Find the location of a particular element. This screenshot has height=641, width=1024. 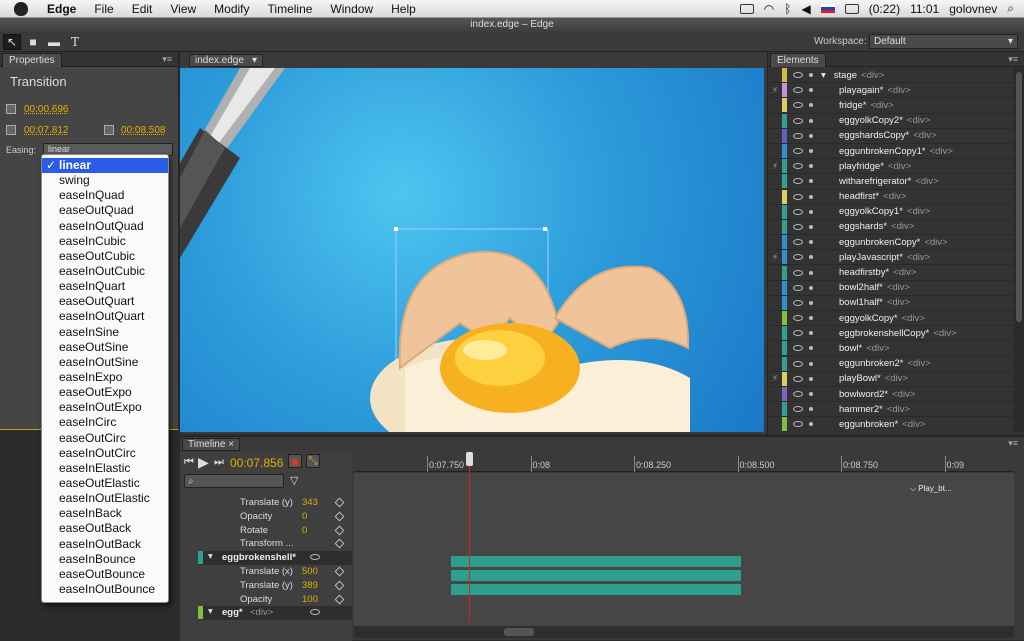

clock: 11:01 is located at coordinates (924, 9).